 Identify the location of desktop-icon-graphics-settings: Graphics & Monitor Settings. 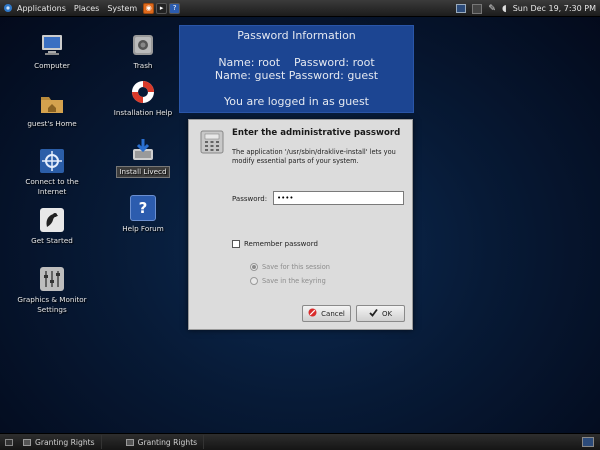
(52, 290).